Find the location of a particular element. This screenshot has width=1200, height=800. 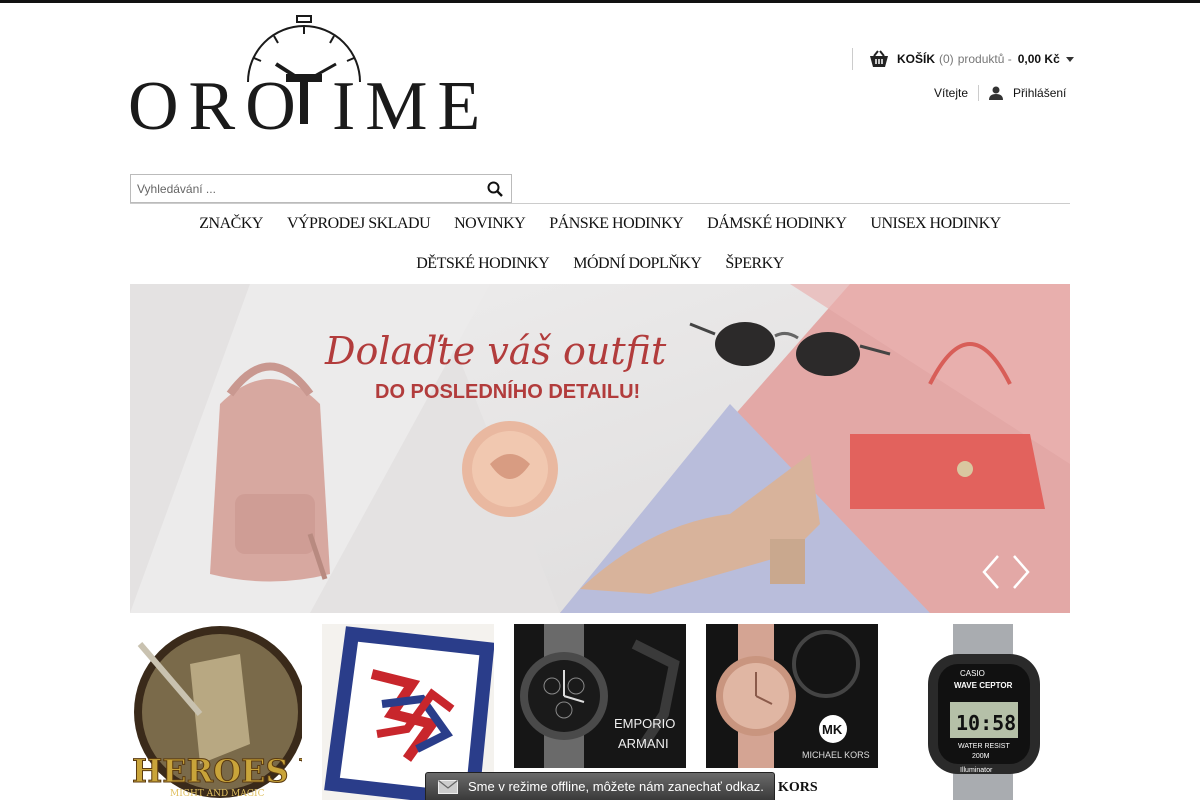

product-thumb-emporio-armani: EMPORIO ARMANI is located at coordinates (600, 696).